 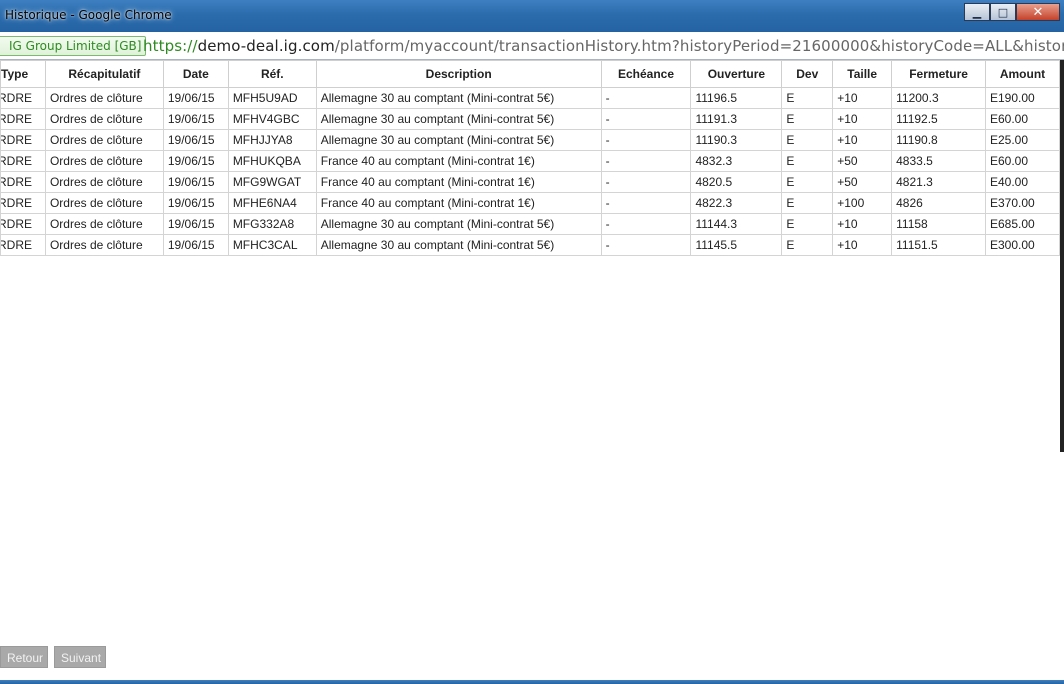 What do you see at coordinates (938, 140) in the screenshot?
I see `cell-fermeture: 11190.8` at bounding box center [938, 140].